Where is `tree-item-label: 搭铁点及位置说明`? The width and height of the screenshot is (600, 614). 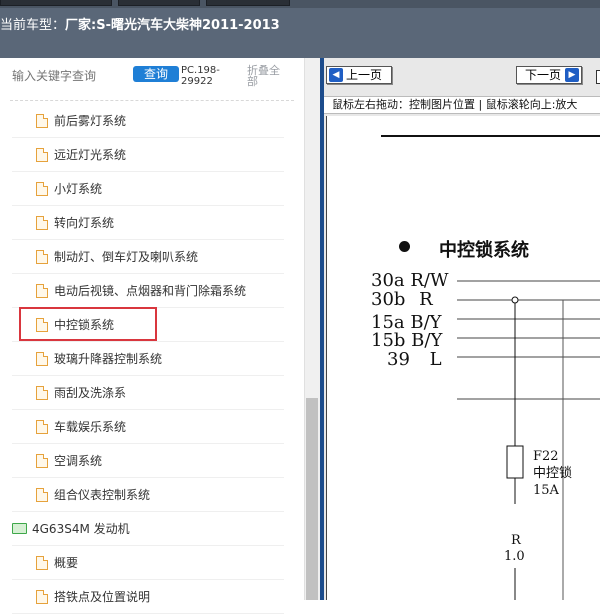 tree-item-label: 搭铁点及位置说明 is located at coordinates (102, 597).